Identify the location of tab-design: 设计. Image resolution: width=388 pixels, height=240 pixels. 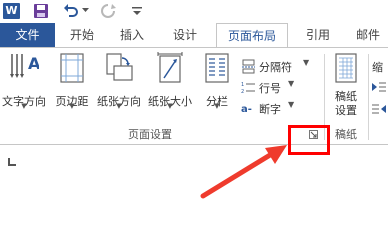
(185, 35).